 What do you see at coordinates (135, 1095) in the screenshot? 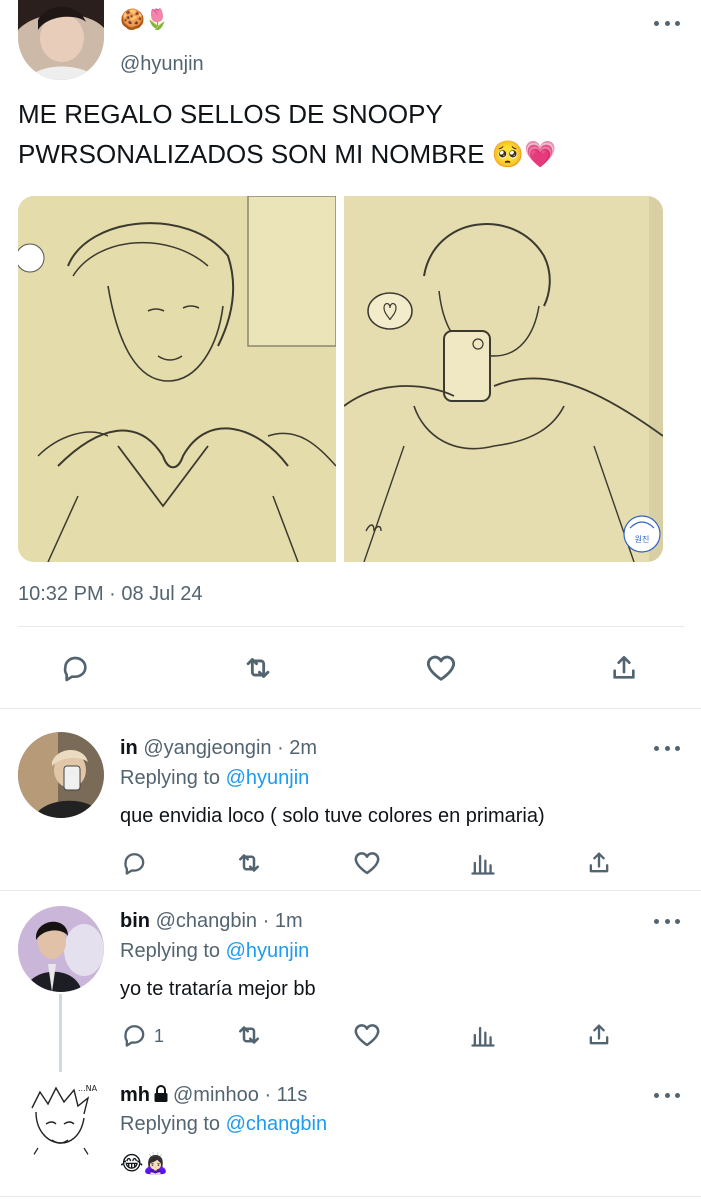
I see `reply-name: mh` at bounding box center [135, 1095].